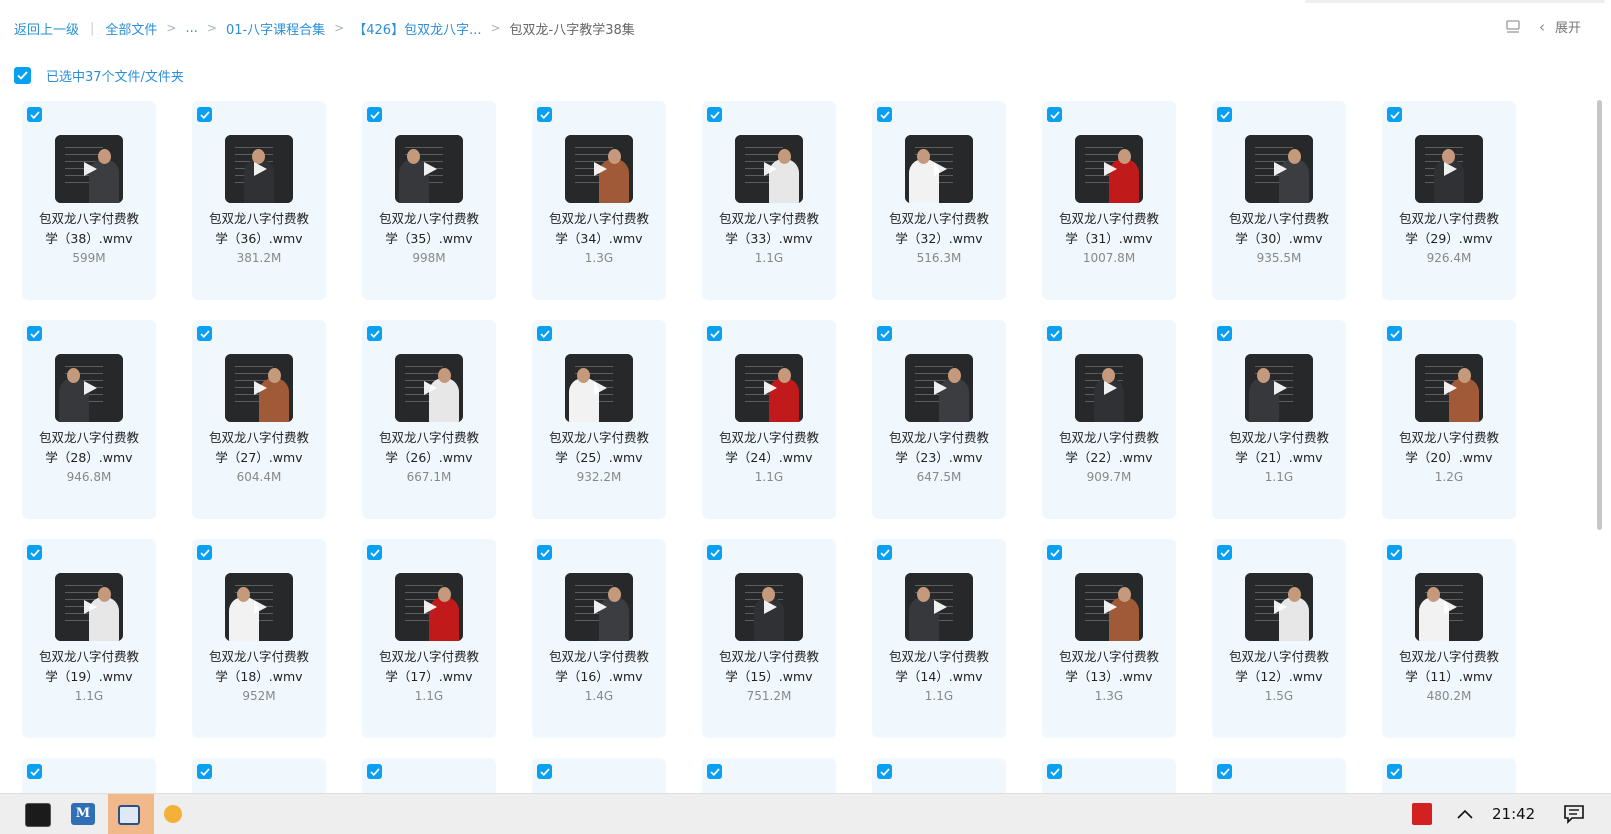 Image resolution: width=1611 pixels, height=834 pixels. I want to click on file-card: 包双龙八字付费教 学（26）.wmv 667.1M, so click(429, 419).